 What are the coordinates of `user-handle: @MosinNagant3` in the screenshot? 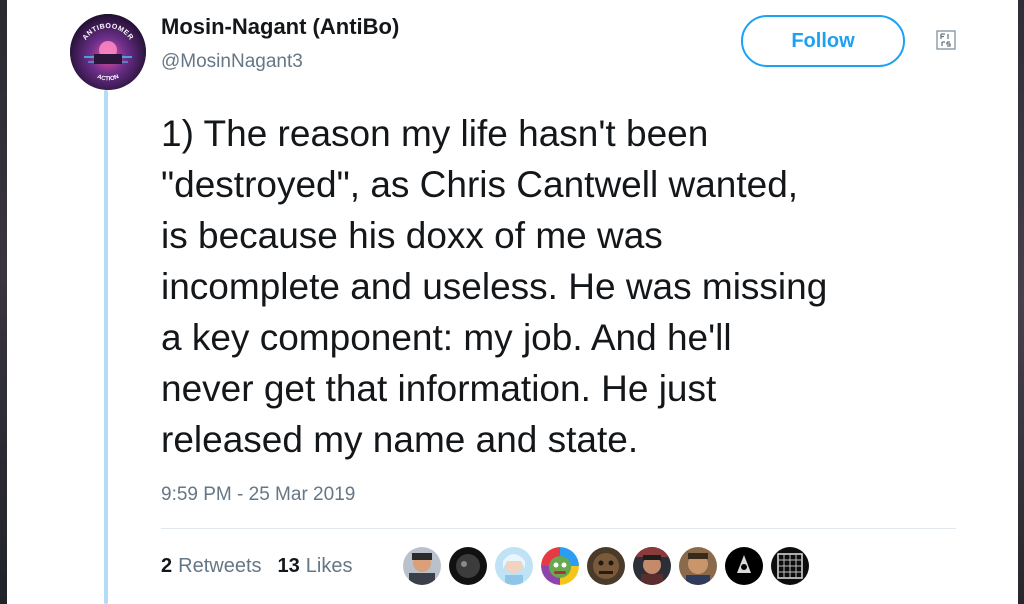 It's located at (232, 62).